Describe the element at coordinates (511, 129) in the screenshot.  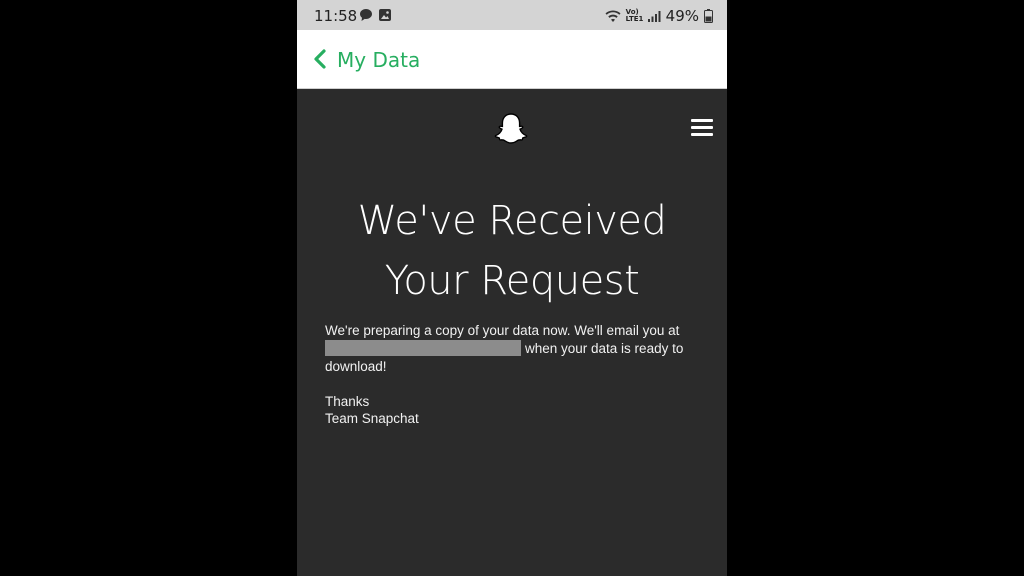
I see `snapchat-ghost-icon` at that location.